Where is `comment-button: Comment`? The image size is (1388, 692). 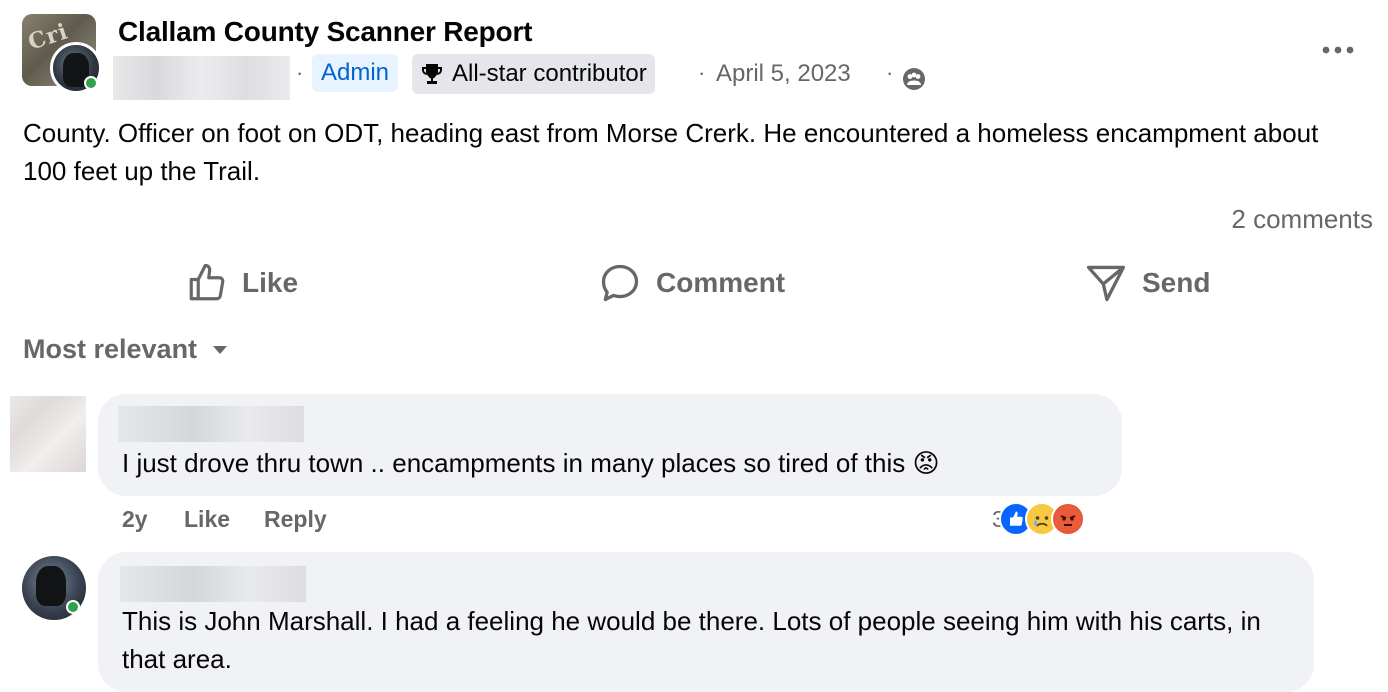 comment-button: Comment is located at coordinates (691, 283).